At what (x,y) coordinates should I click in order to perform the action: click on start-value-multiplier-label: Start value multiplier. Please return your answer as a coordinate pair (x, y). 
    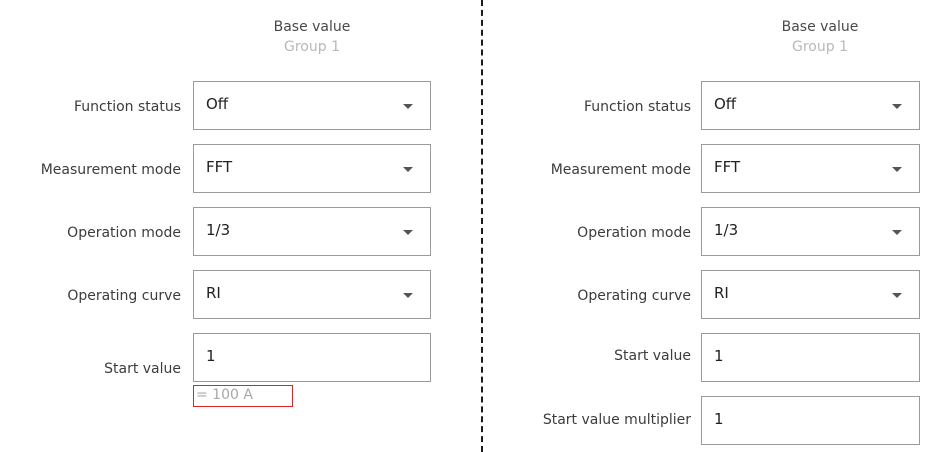
    Looking at the image, I should click on (616, 420).